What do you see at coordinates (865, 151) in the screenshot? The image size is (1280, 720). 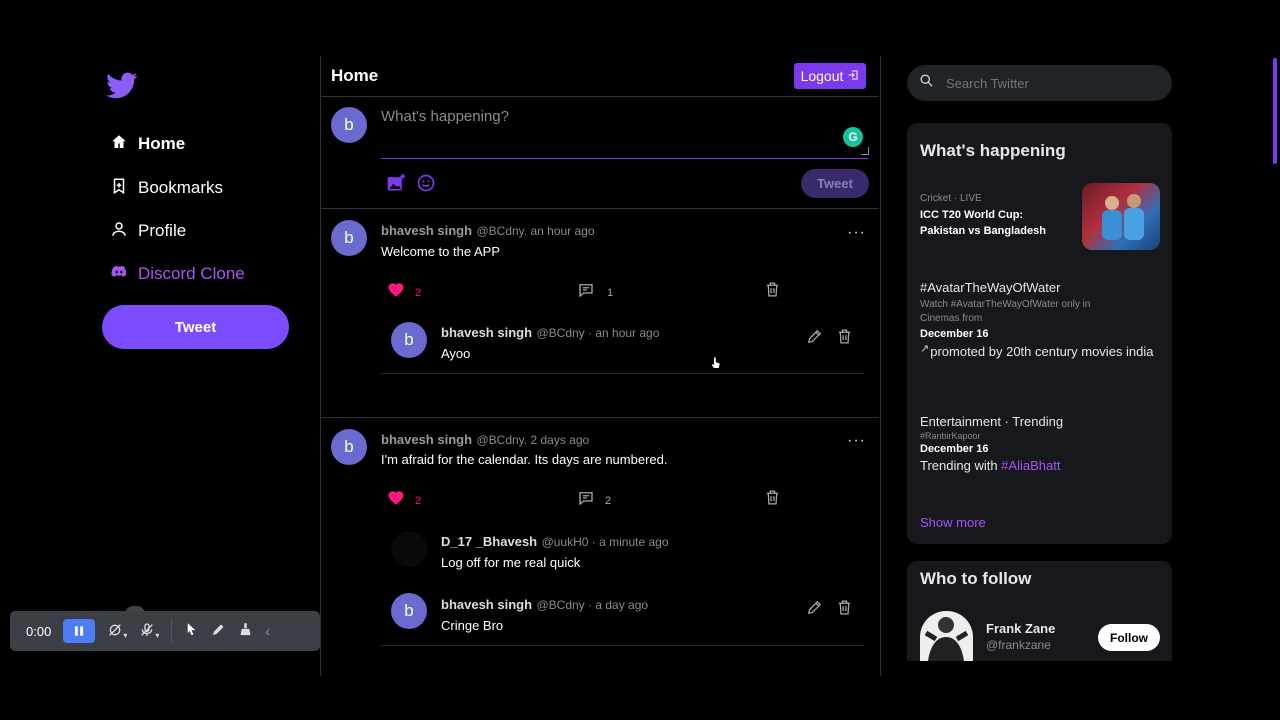 I see `resize-handle-icon` at bounding box center [865, 151].